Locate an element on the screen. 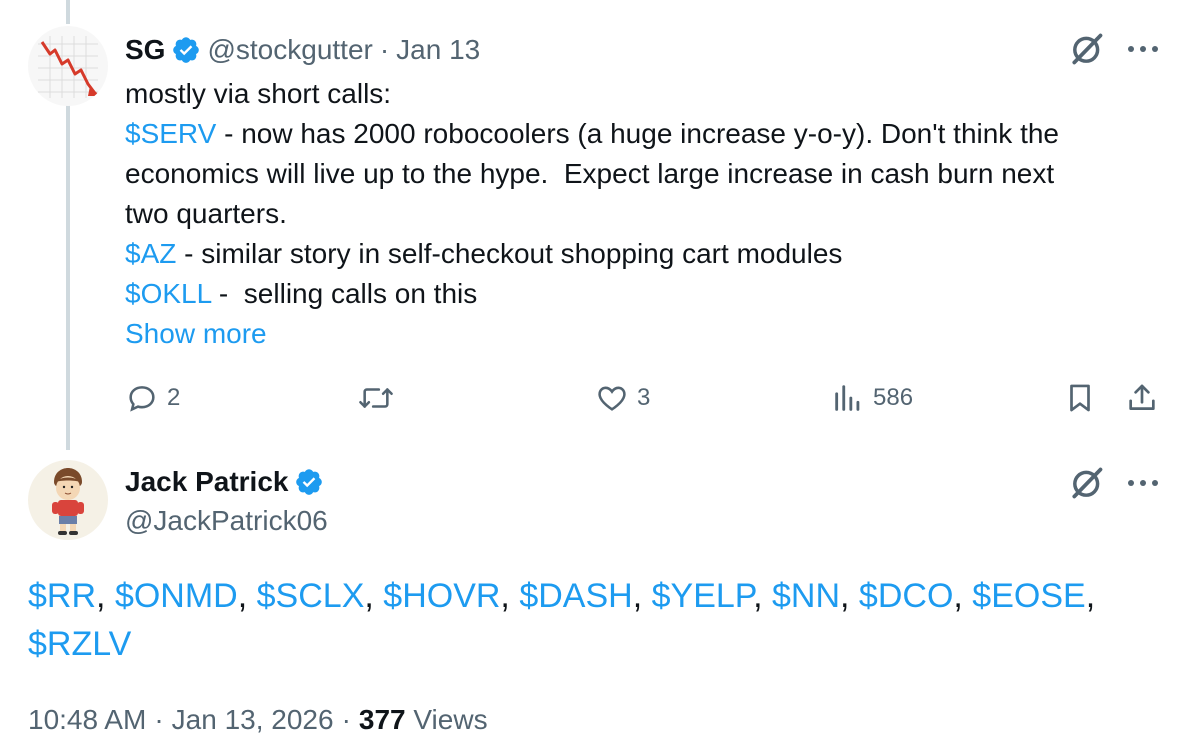  retweet-icon is located at coordinates (376, 398).